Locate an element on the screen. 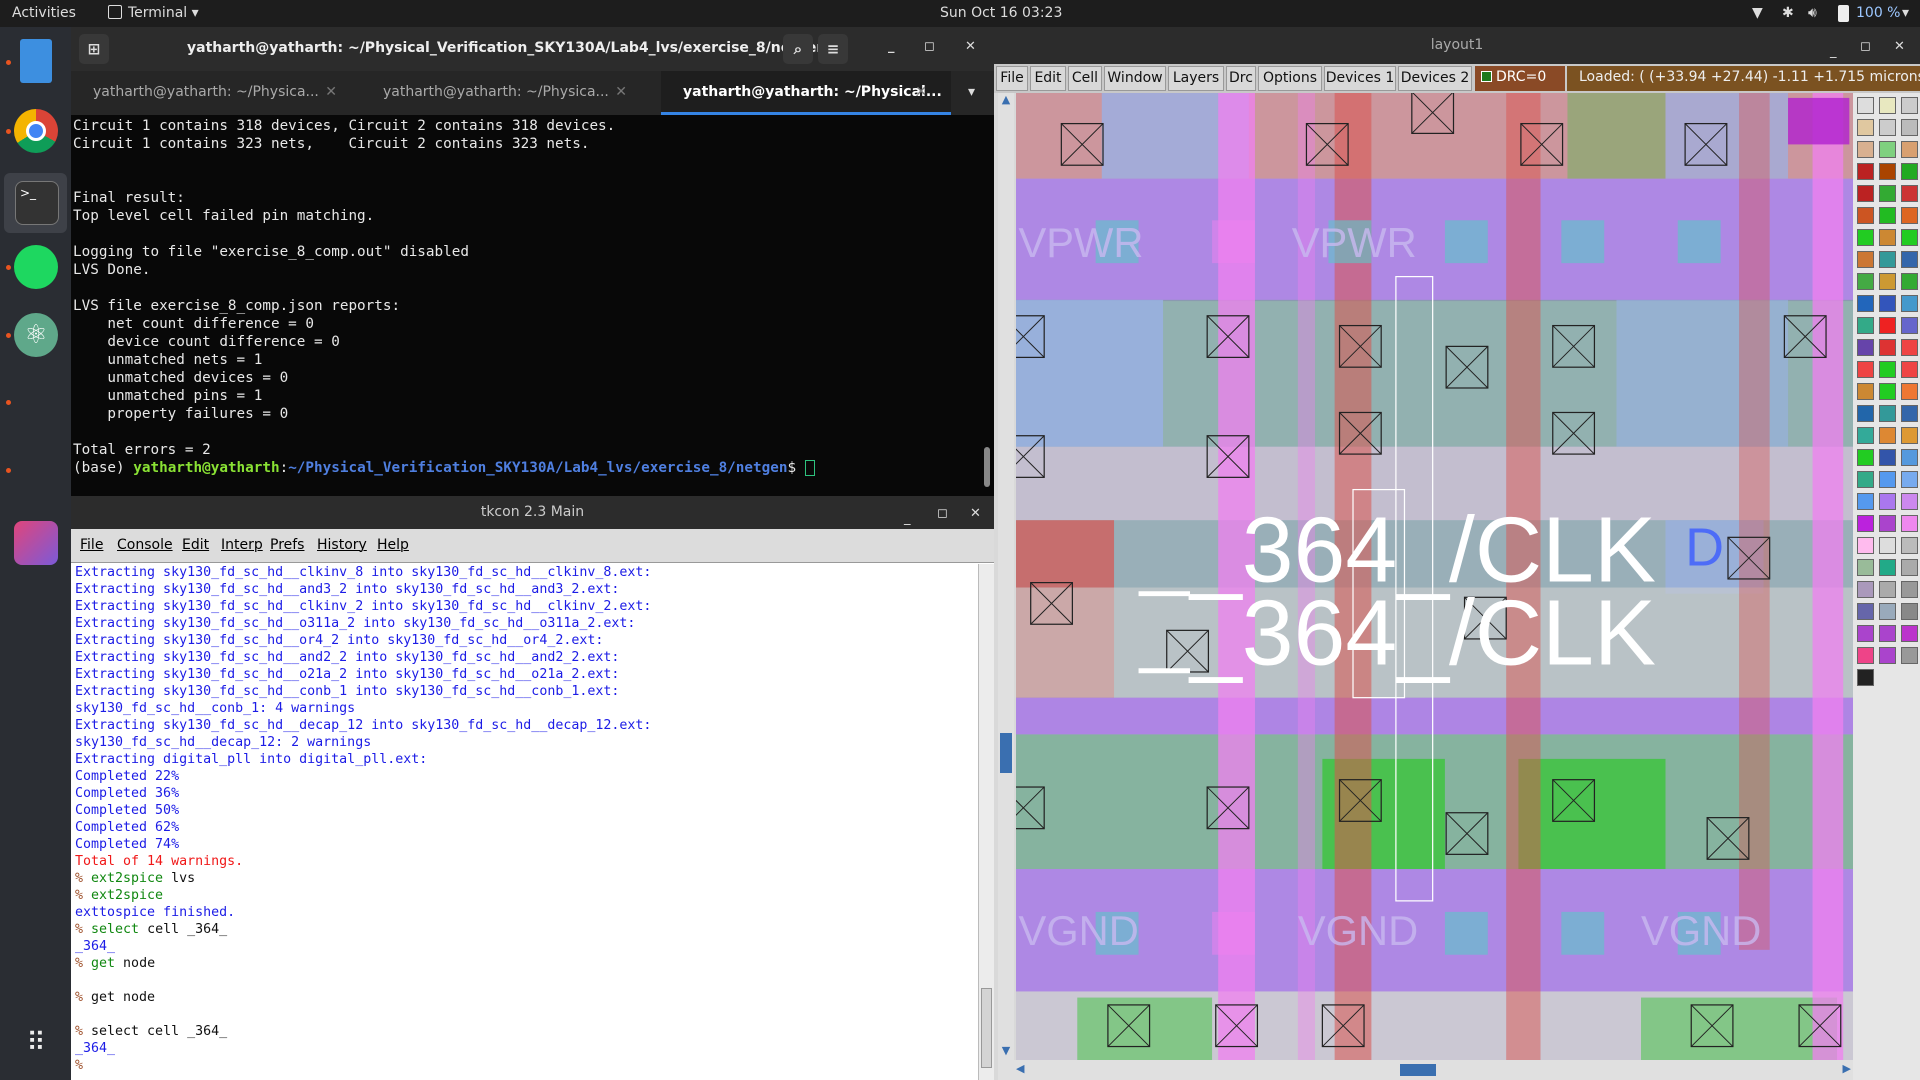 The width and height of the screenshot is (1920, 1080). scroll-left-icon: ◀ is located at coordinates (1020, 1068).